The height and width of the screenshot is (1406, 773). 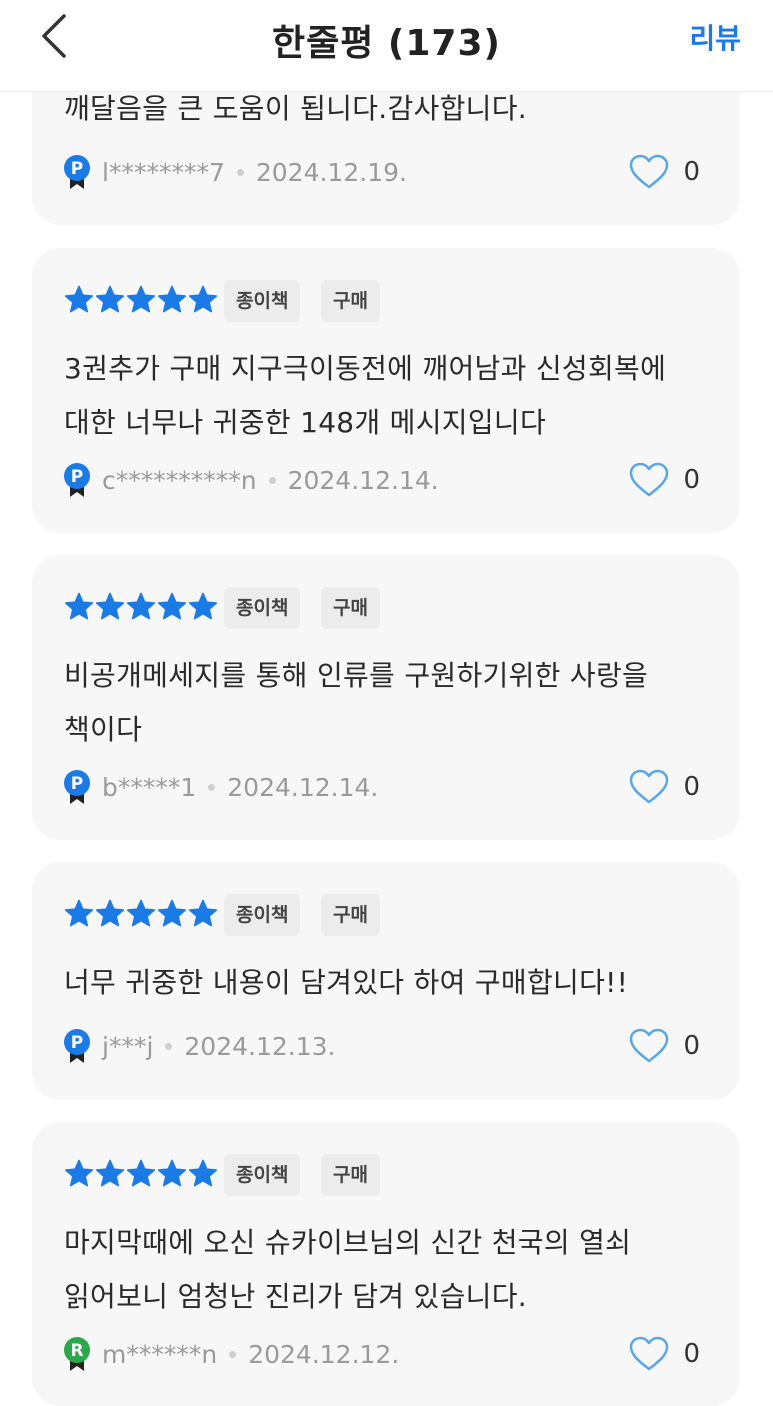 What do you see at coordinates (179, 480) in the screenshot?
I see `reviewer-id: c**********n` at bounding box center [179, 480].